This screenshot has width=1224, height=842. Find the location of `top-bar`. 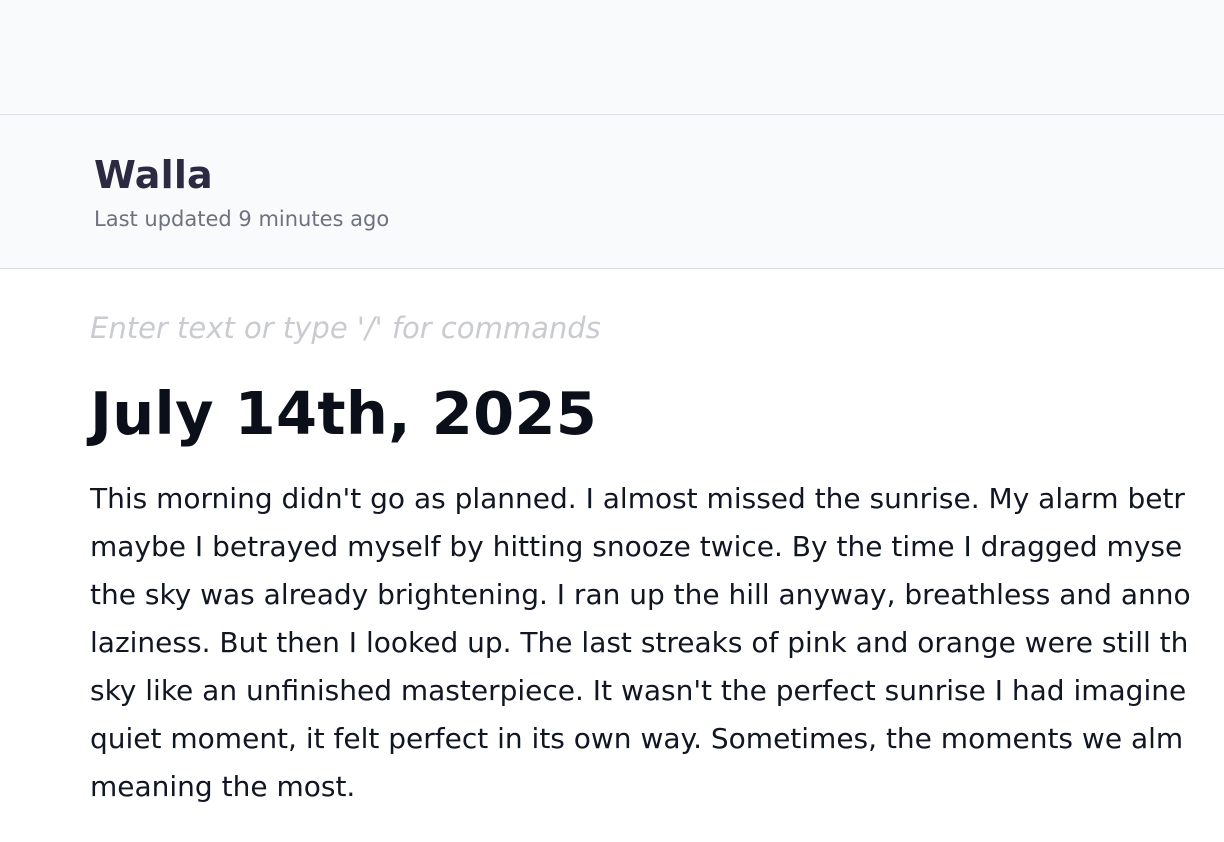

top-bar is located at coordinates (612, 57).